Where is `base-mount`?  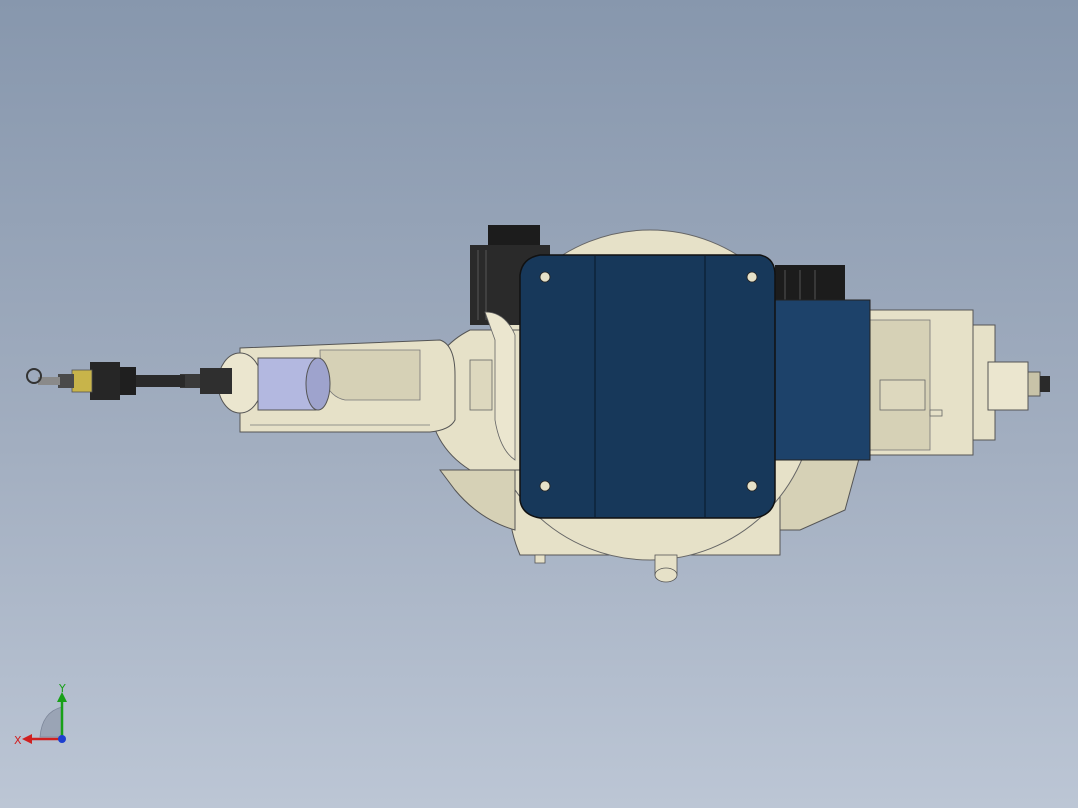
base-mount is located at coordinates (952, 382).